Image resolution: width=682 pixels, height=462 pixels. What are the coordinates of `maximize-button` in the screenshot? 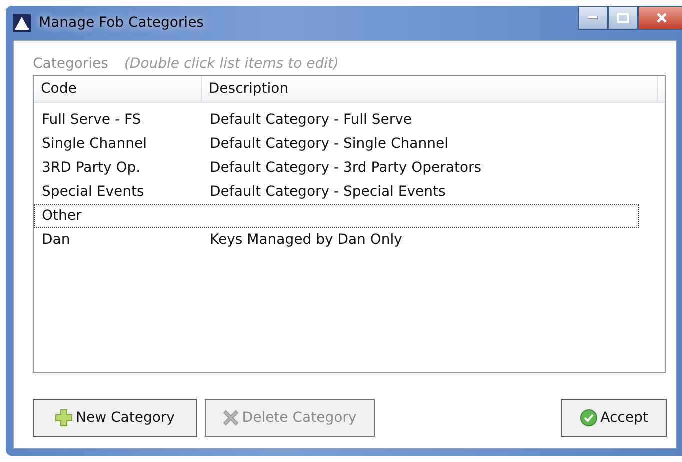 It's located at (623, 18).